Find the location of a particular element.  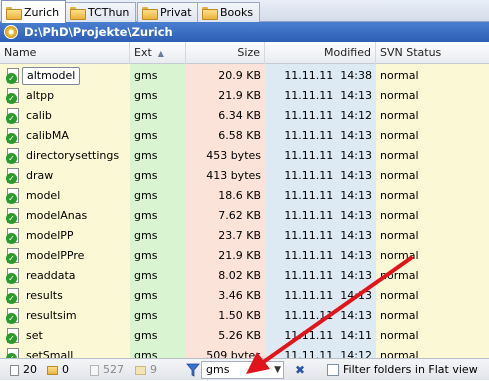

tab-tcthun: TCThun is located at coordinates (101, 12).